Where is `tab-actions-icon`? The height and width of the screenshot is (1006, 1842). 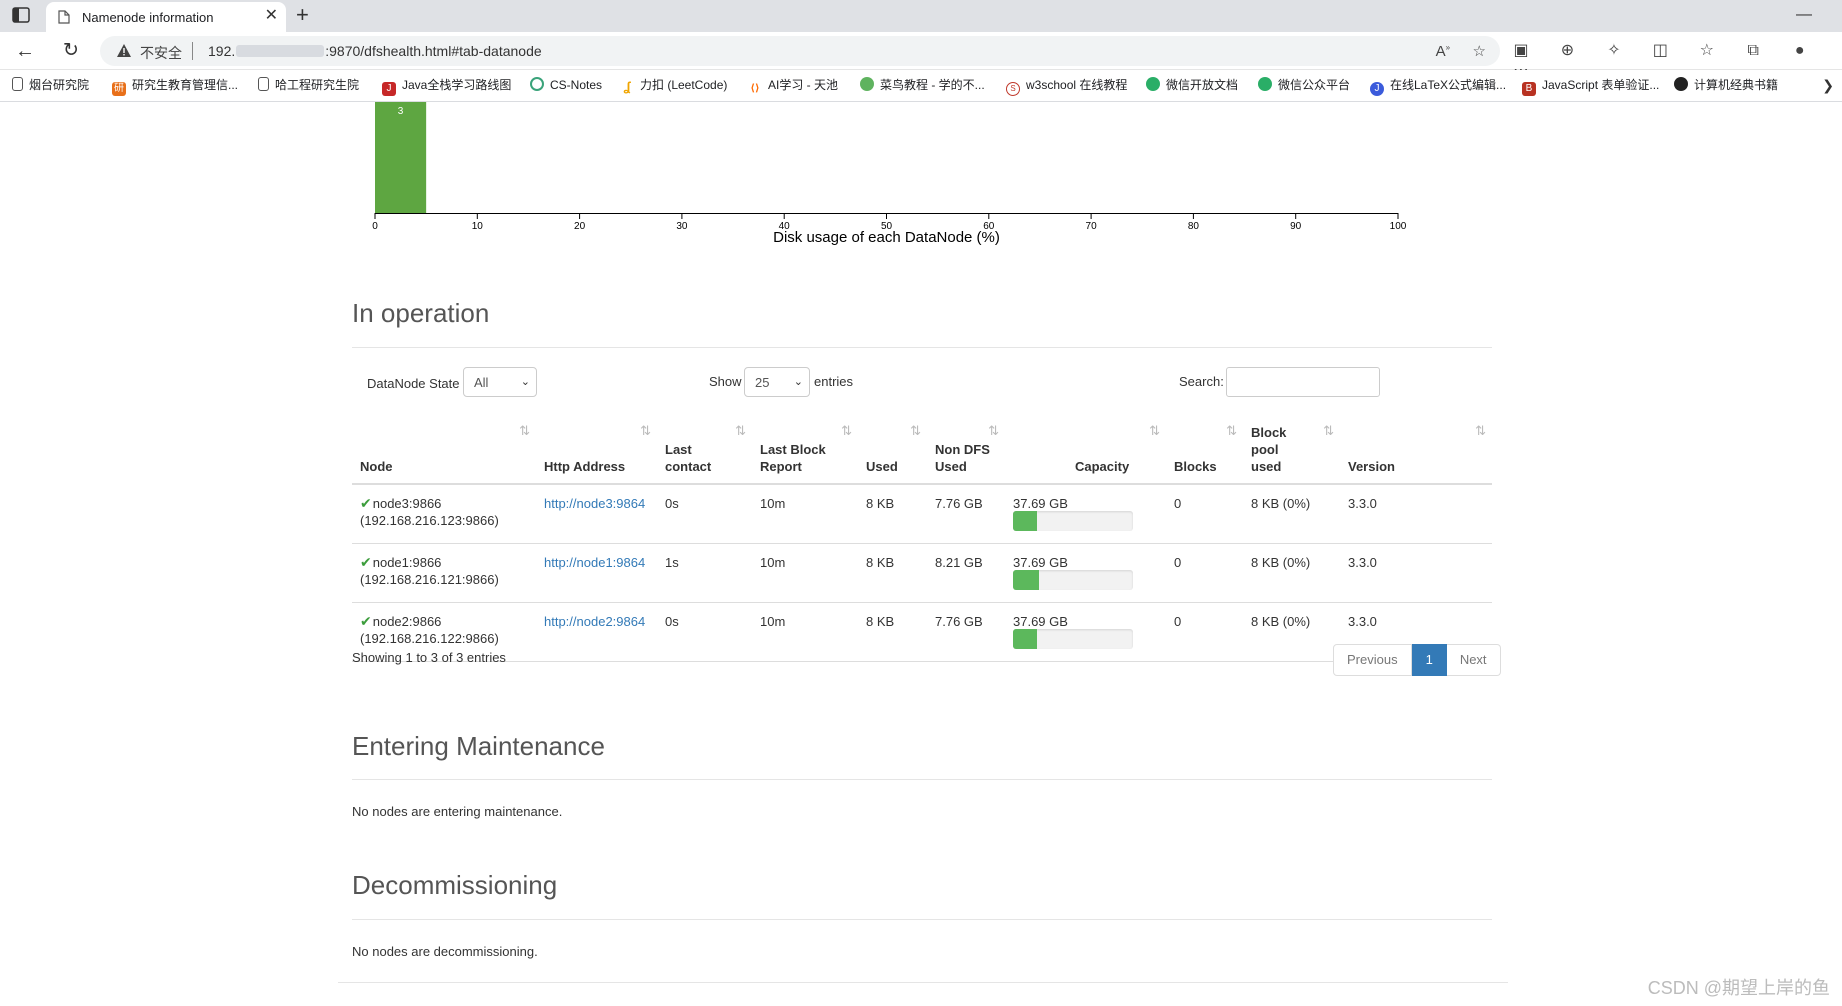
tab-actions-icon is located at coordinates (22, 16).